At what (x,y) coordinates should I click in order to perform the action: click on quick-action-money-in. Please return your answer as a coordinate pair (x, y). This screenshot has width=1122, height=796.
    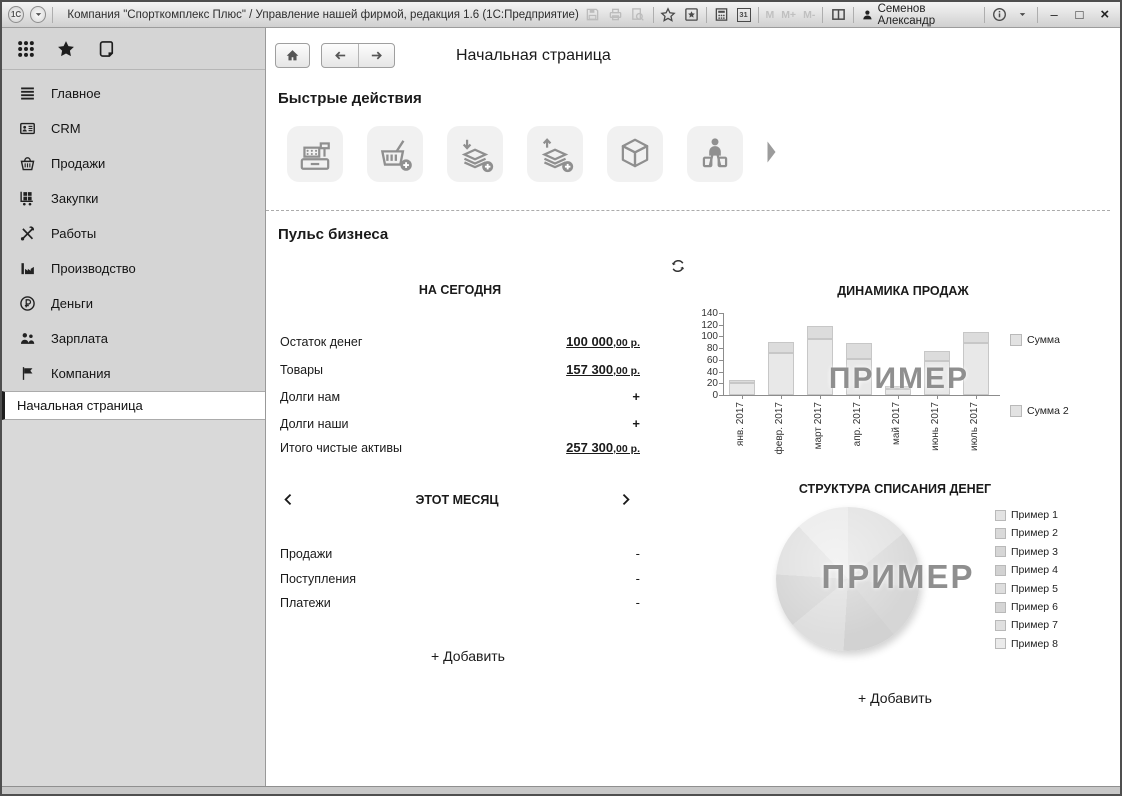
    Looking at the image, I should click on (475, 154).